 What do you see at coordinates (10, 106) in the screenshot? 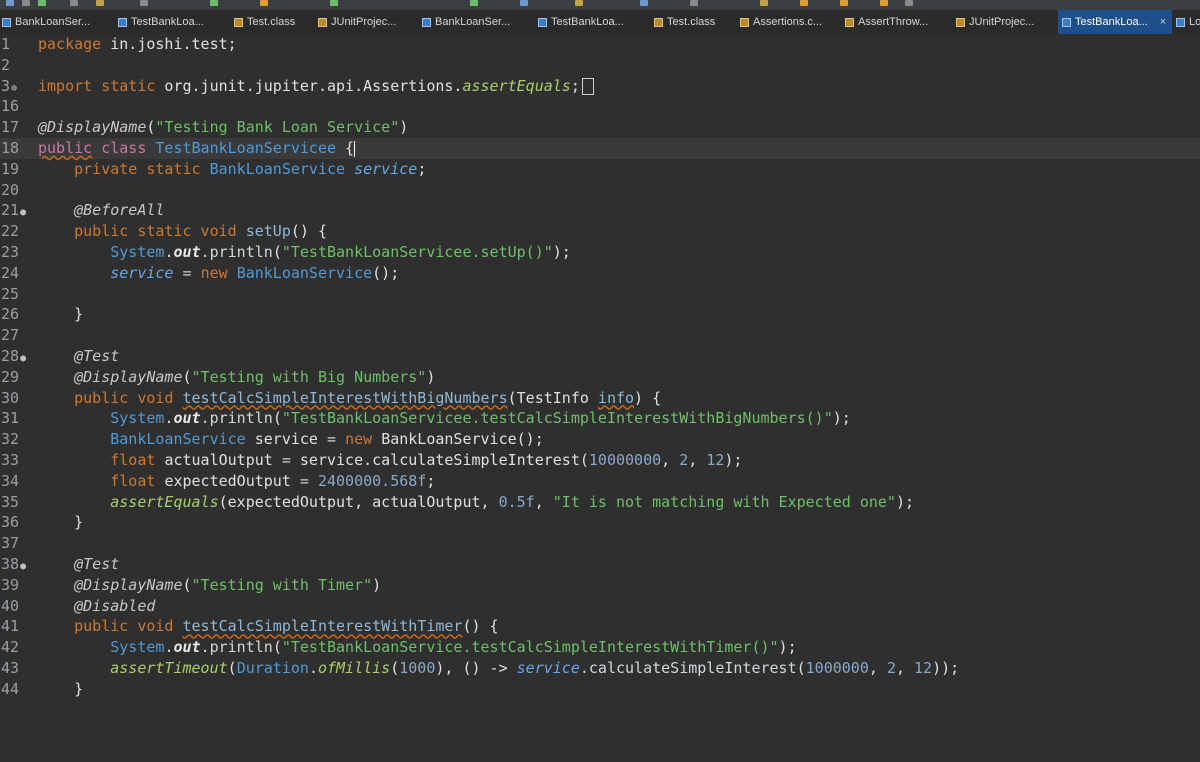
I see `line-number: 16` at bounding box center [10, 106].